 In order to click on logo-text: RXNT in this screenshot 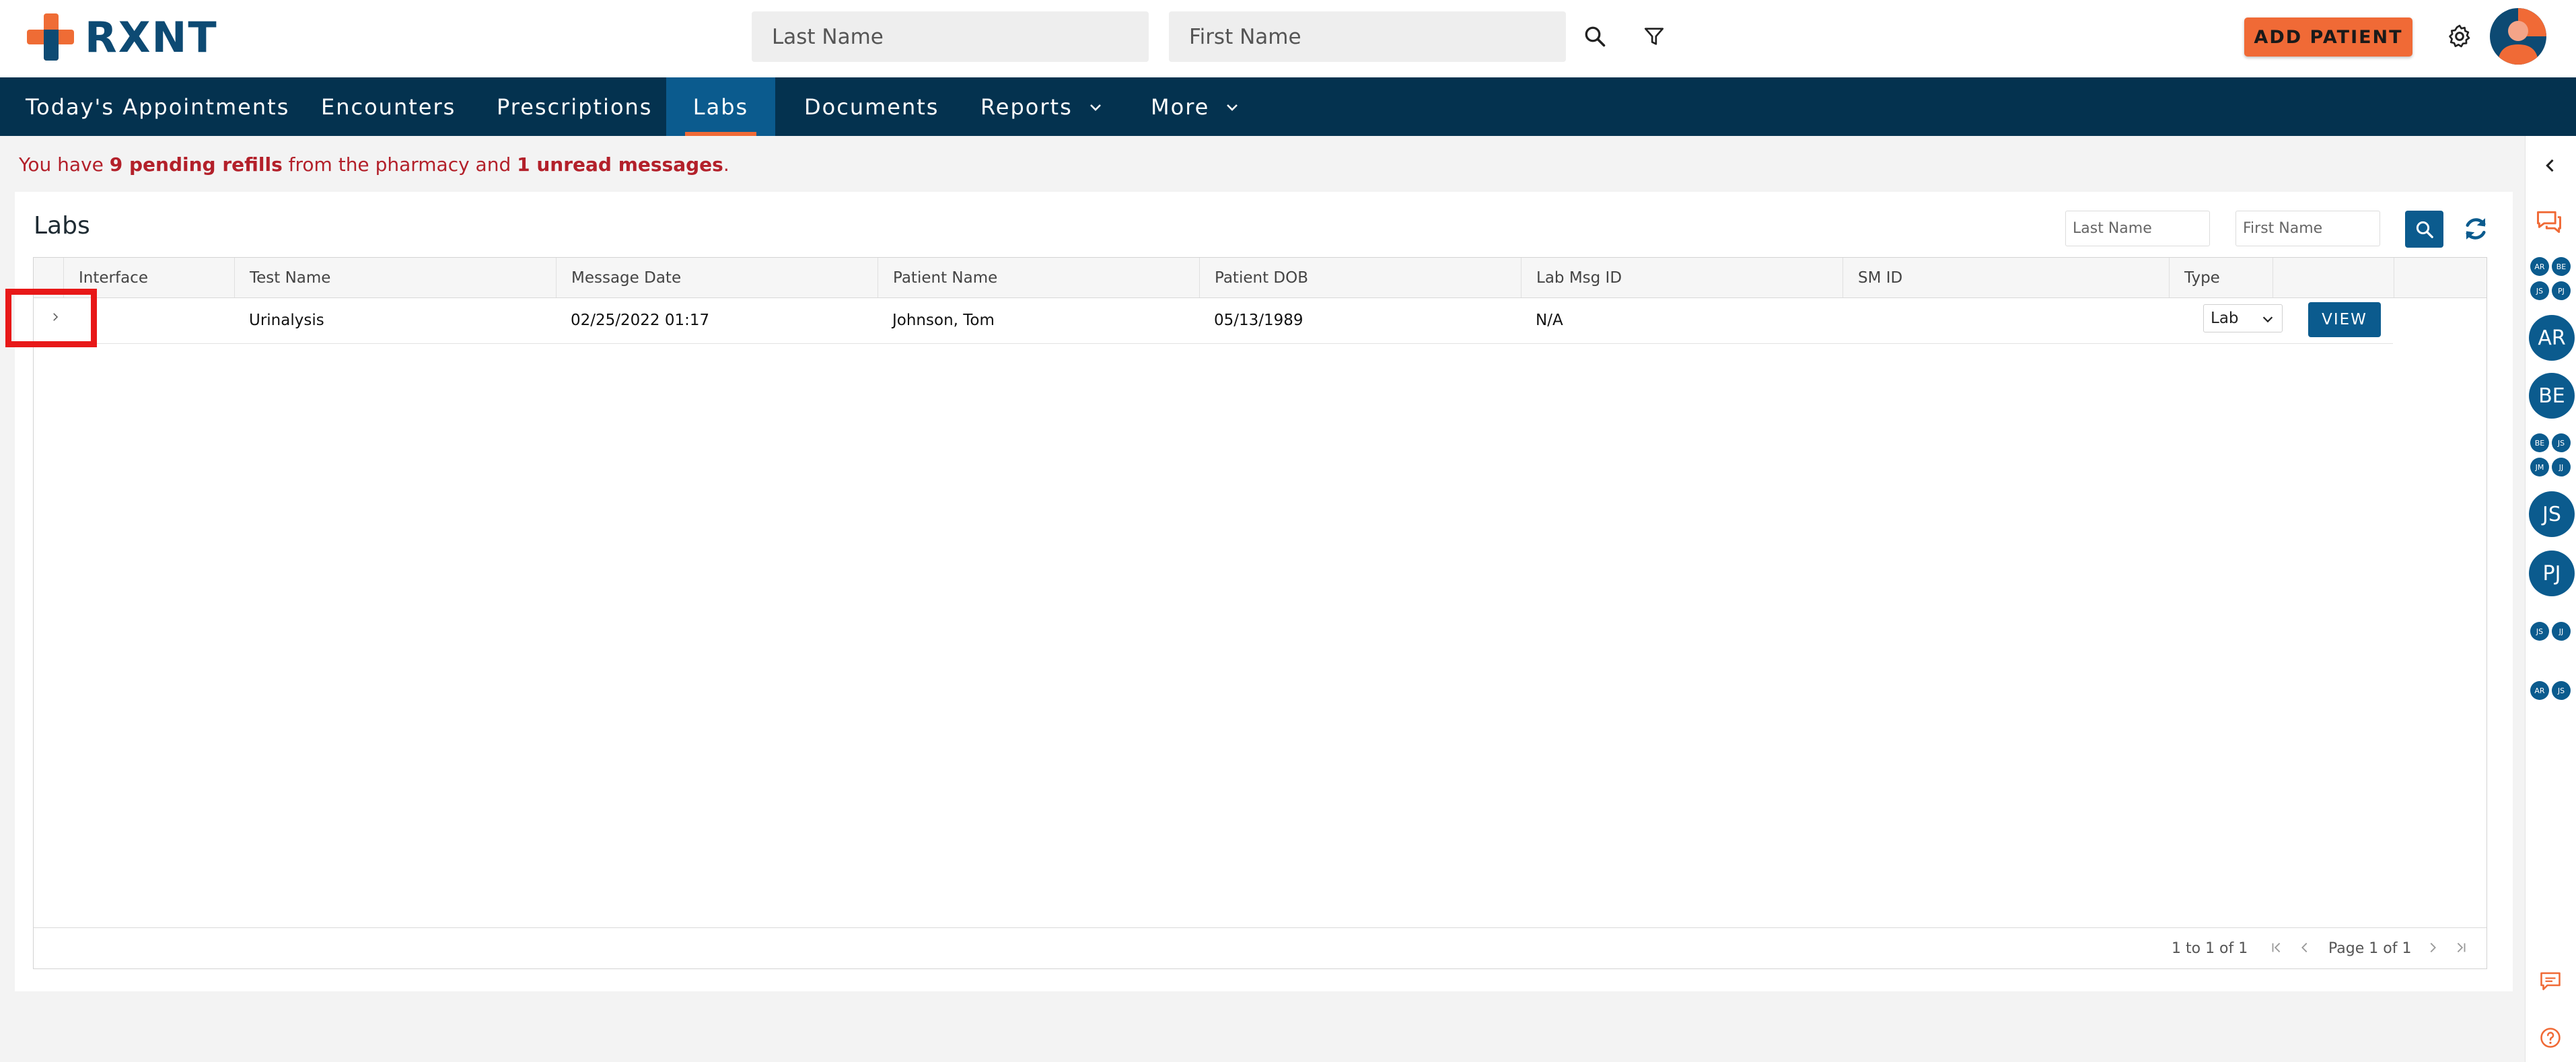, I will do `click(151, 37)`.